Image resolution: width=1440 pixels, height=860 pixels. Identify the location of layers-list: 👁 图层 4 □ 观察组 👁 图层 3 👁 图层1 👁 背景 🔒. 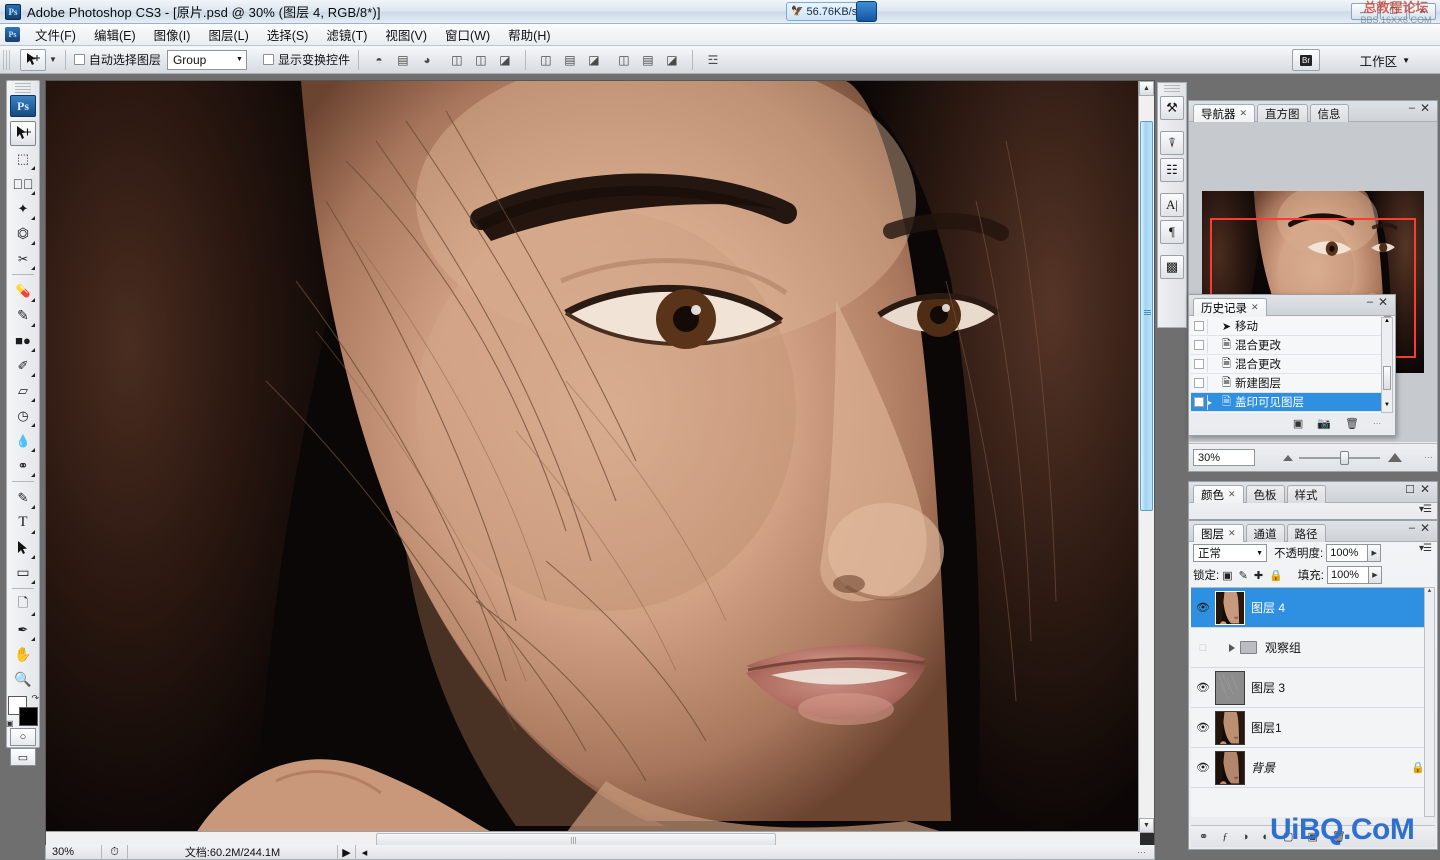
(1313, 702).